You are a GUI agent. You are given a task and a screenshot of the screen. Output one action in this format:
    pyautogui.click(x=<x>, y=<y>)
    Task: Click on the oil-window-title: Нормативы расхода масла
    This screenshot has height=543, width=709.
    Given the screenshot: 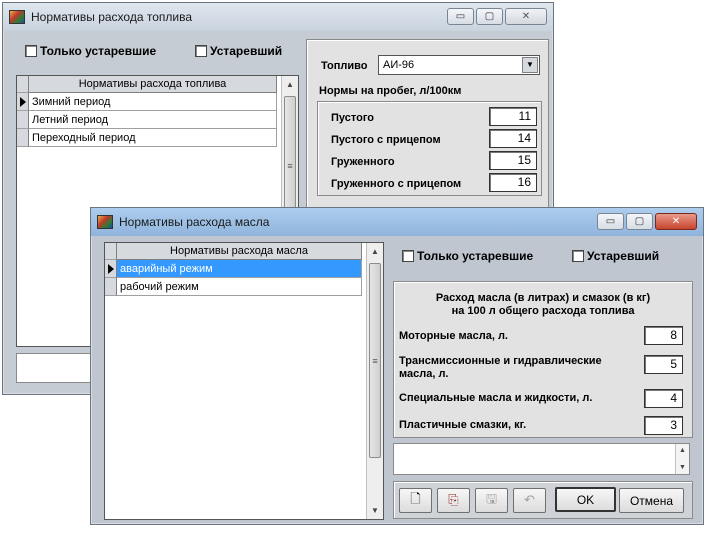 What is the action you would take?
    pyautogui.click(x=194, y=222)
    